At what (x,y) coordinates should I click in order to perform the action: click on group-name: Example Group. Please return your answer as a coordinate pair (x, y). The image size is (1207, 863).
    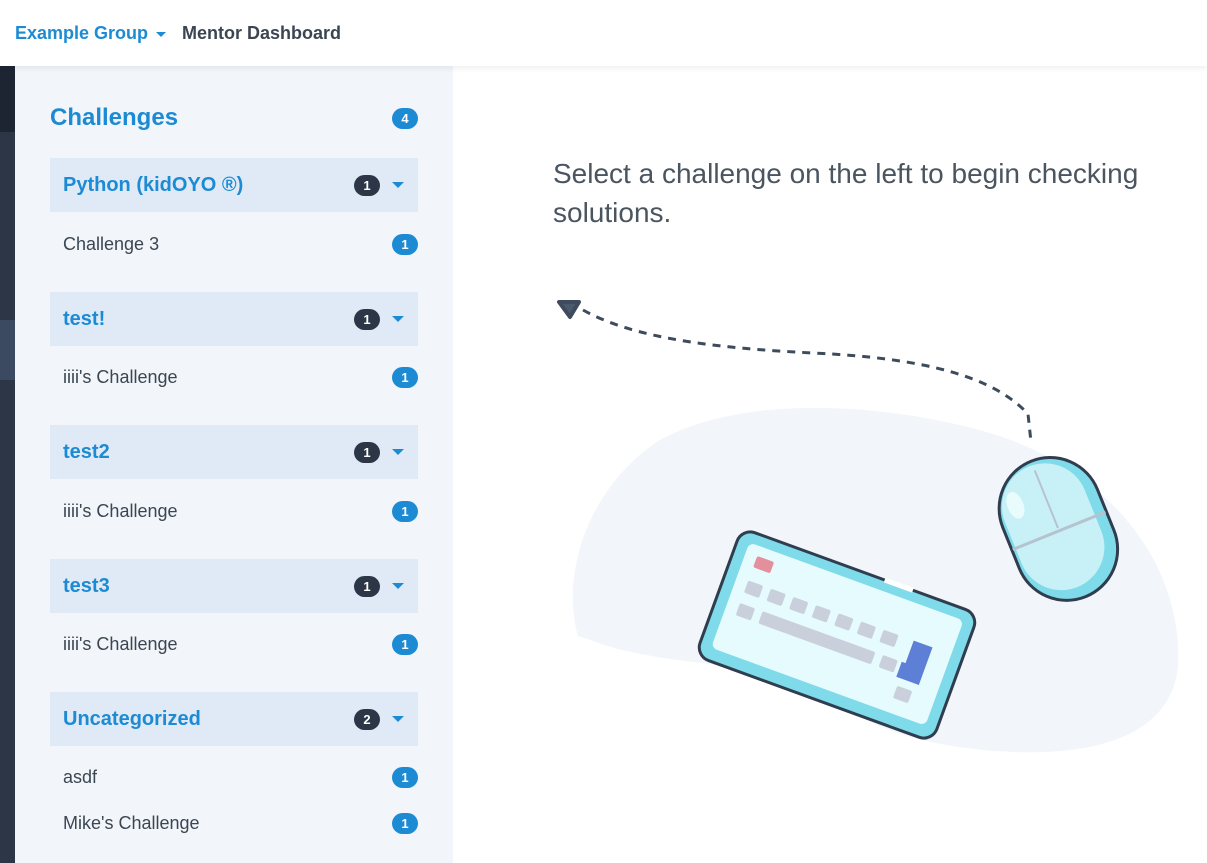
    Looking at the image, I should click on (82, 32).